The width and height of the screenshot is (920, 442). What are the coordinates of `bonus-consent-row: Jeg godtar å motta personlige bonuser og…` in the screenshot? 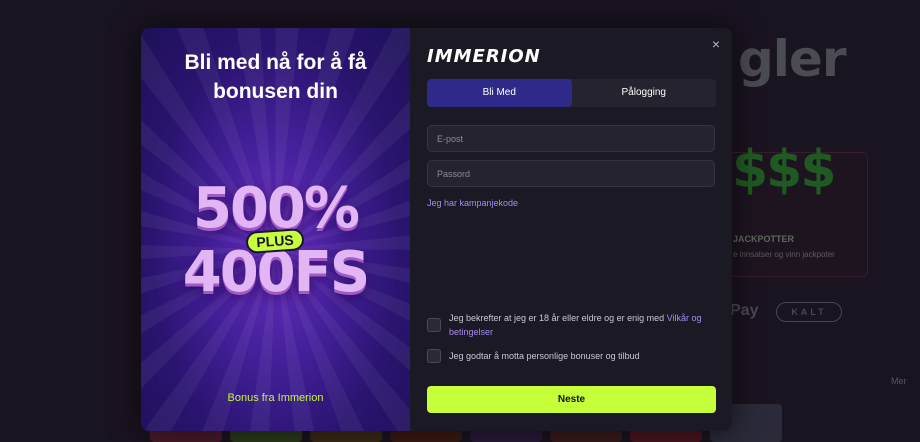 It's located at (569, 356).